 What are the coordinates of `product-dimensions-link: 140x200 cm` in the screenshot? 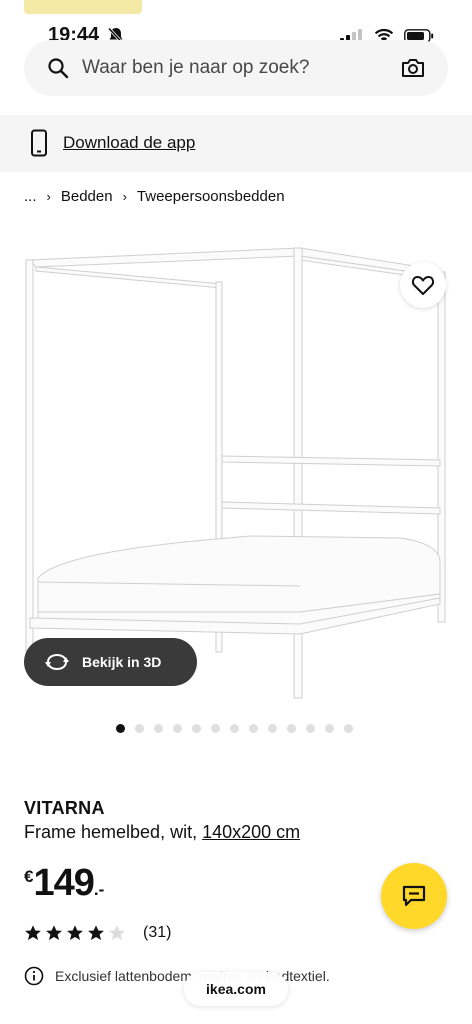 It's located at (251, 832).